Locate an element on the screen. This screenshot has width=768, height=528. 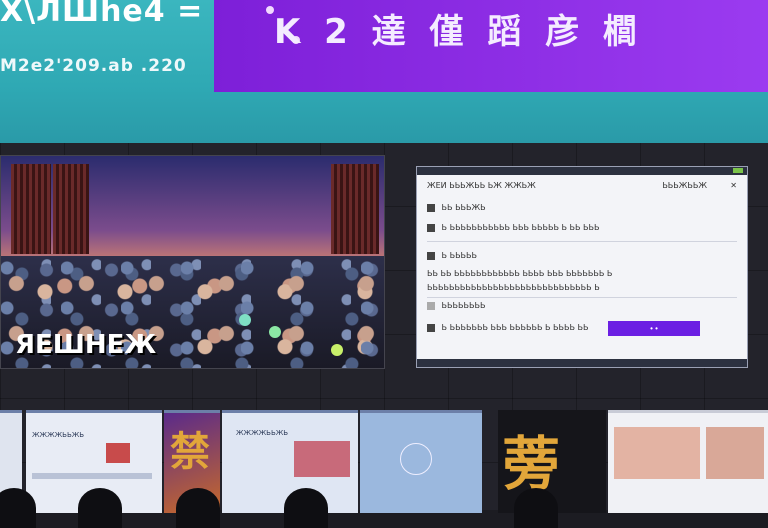
screen-caption: ЯЕШНЕЖ is located at coordinates (86, 345).